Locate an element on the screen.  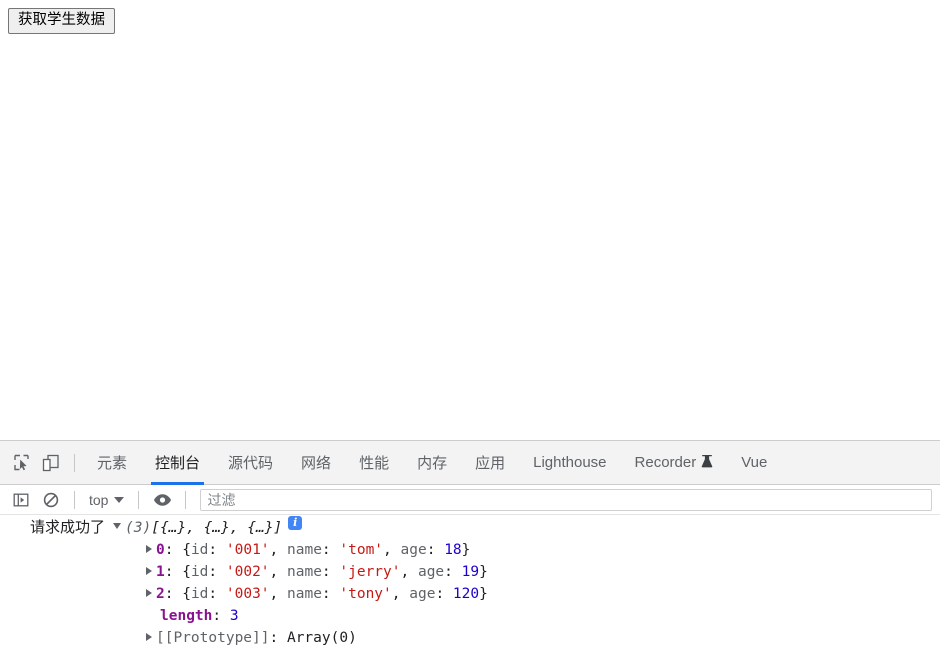
tab-label: Vue is located at coordinates (754, 462).